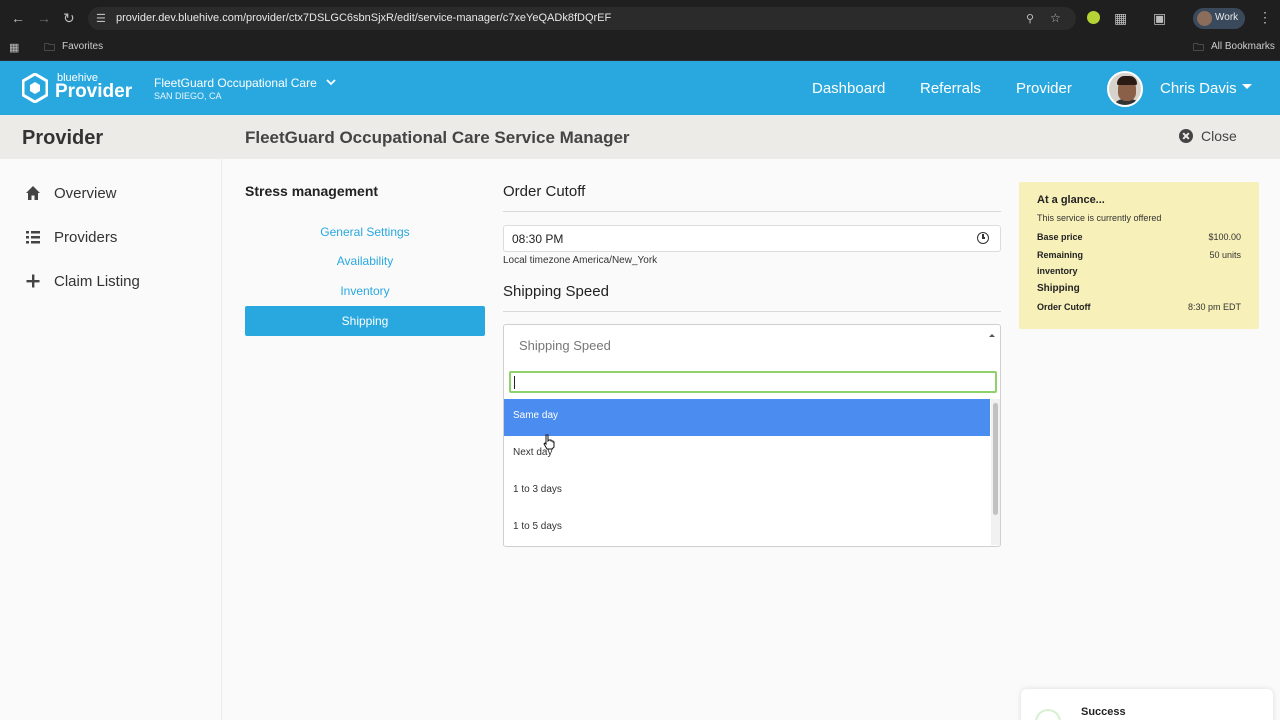 The image size is (1280, 720). What do you see at coordinates (640, 48) in the screenshot?
I see `bookmarks-bar: ▦ 🗀 Favorites 🗀 All Bookmarks` at bounding box center [640, 48].